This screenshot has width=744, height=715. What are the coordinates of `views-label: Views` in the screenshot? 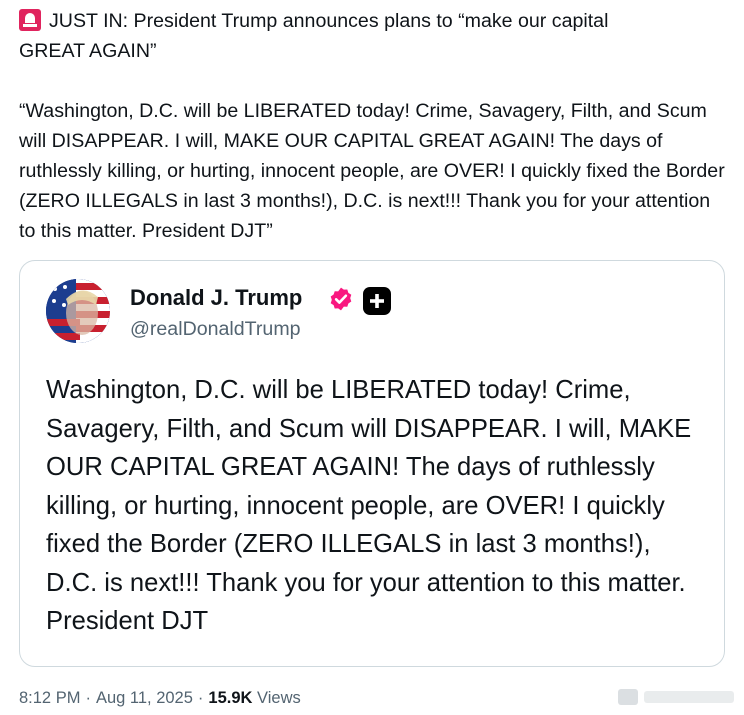 It's located at (279, 698).